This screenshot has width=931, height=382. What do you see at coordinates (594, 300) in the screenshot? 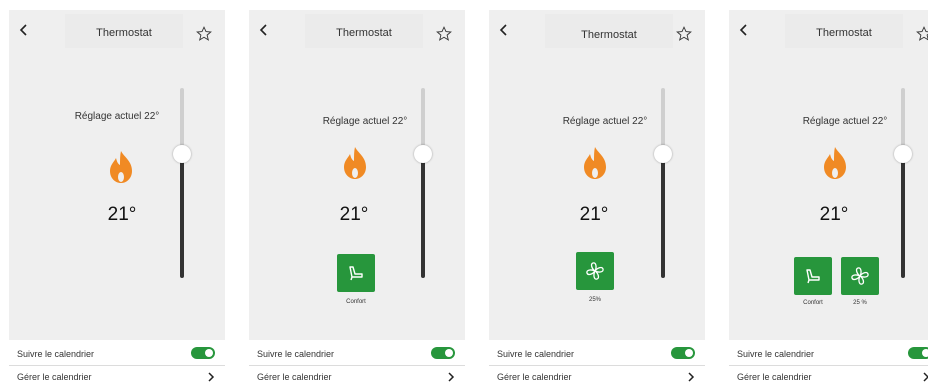
I see `fan-speed-label: 25%` at bounding box center [594, 300].